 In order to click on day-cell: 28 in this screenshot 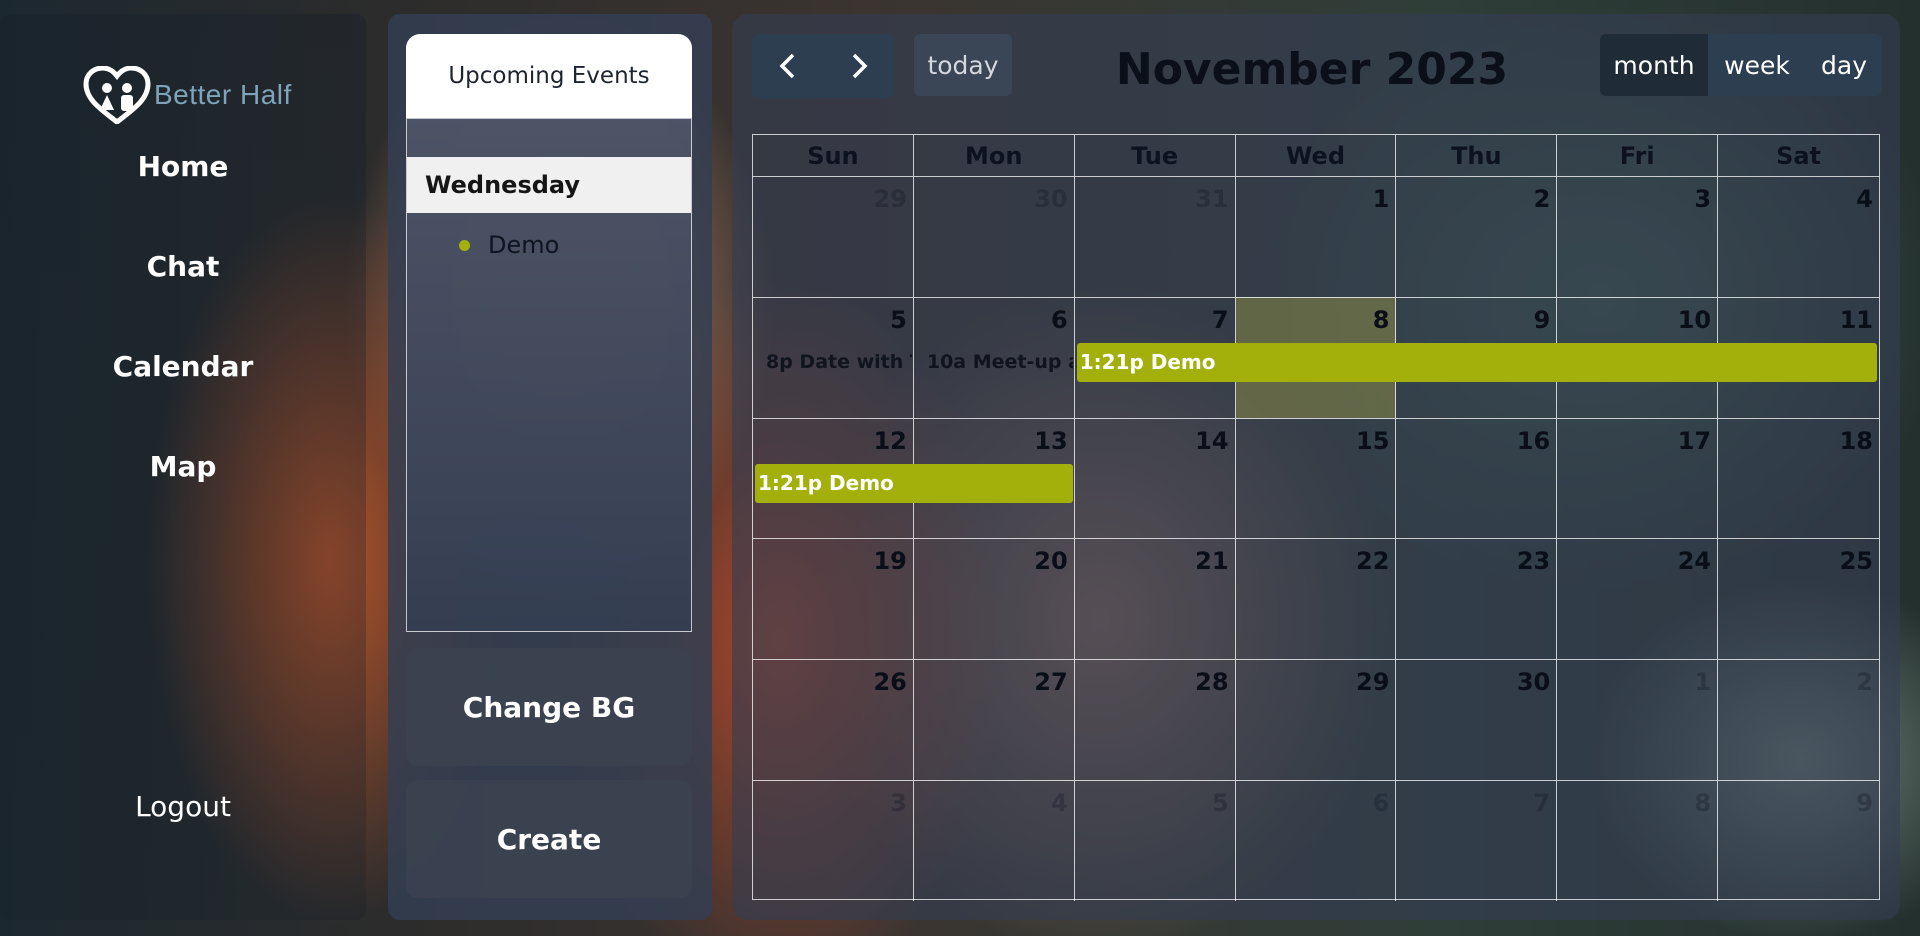, I will do `click(1155, 719)`.